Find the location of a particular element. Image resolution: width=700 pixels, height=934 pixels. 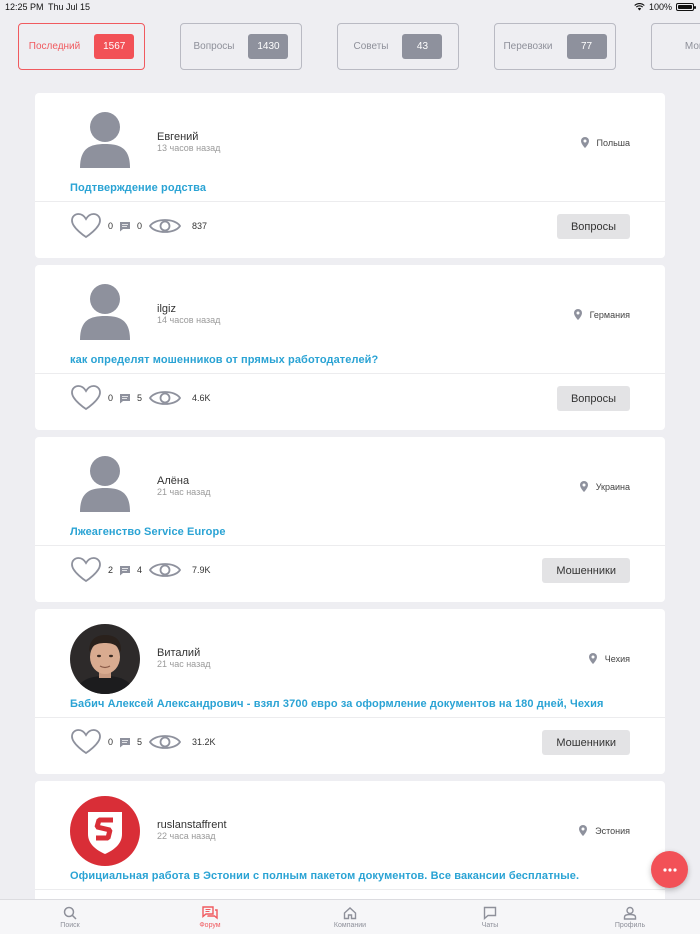

post-author: ilgiz is located at coordinates (166, 309).